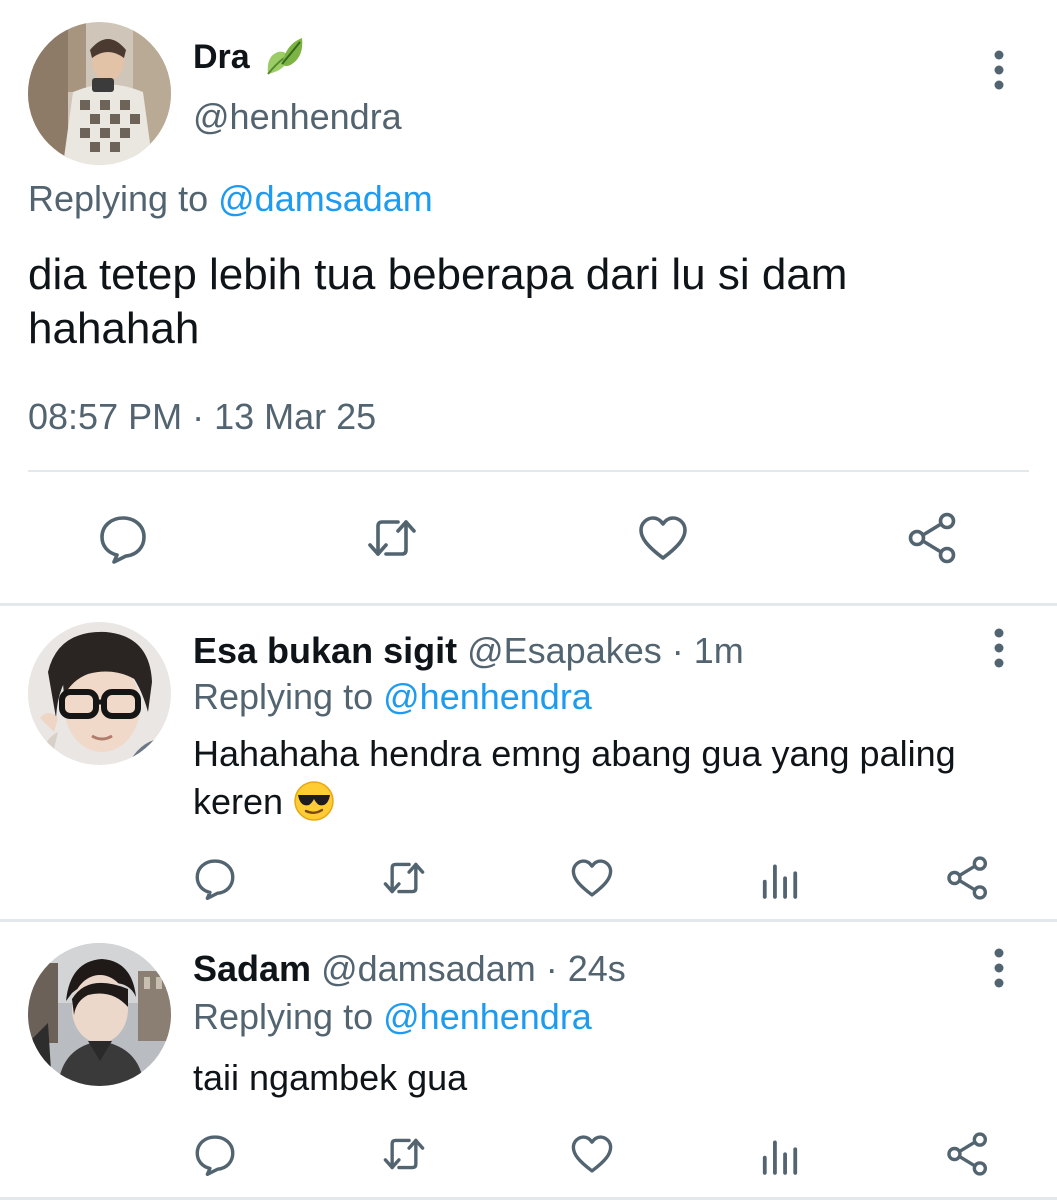  What do you see at coordinates (314, 801) in the screenshot?
I see `sunglasses-emoji-icon` at bounding box center [314, 801].